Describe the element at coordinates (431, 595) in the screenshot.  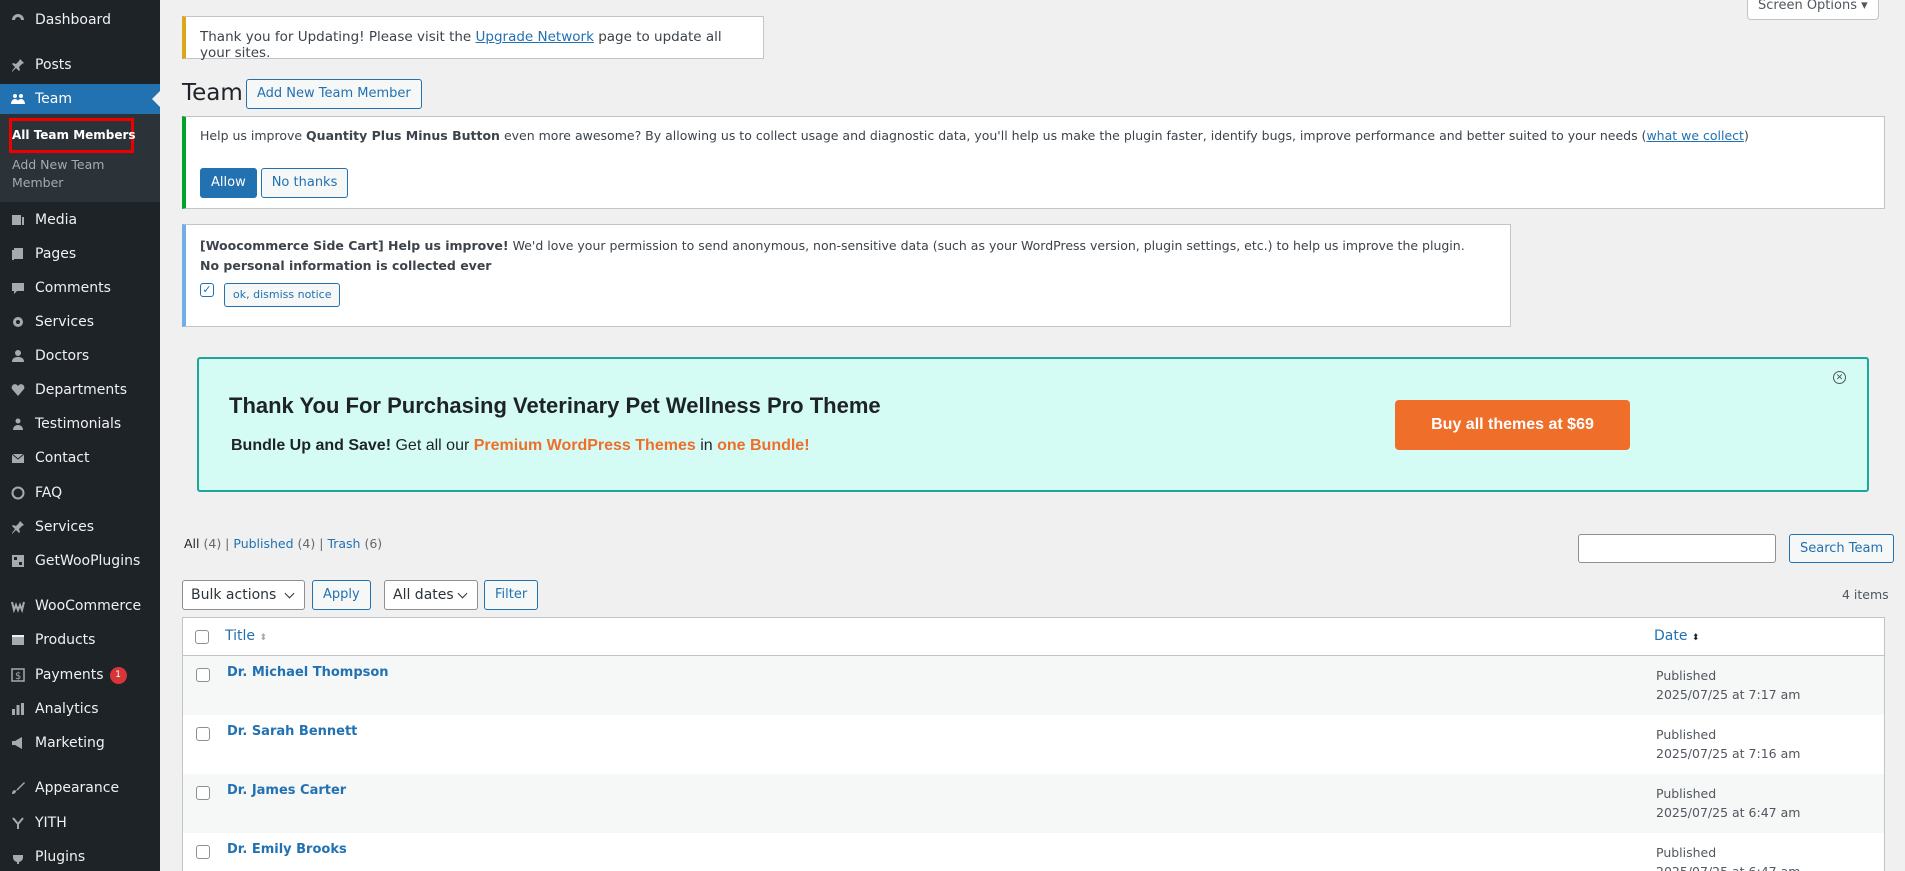
I see `dates-select: All dates` at that location.